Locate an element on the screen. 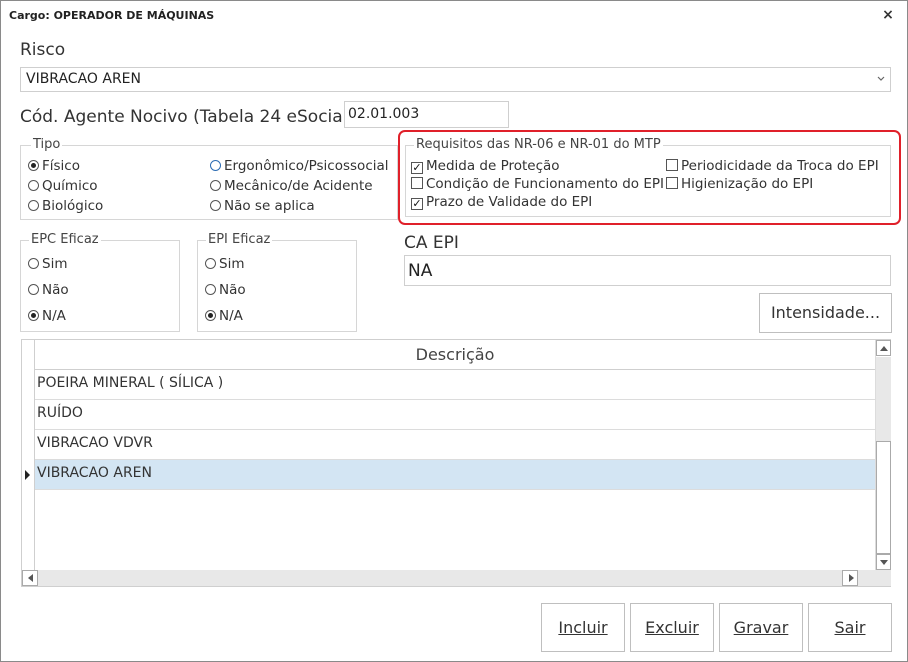 This screenshot has width=908, height=662. medida-protecao-checkbox: ✓ Medida de Proteção is located at coordinates (485, 166).